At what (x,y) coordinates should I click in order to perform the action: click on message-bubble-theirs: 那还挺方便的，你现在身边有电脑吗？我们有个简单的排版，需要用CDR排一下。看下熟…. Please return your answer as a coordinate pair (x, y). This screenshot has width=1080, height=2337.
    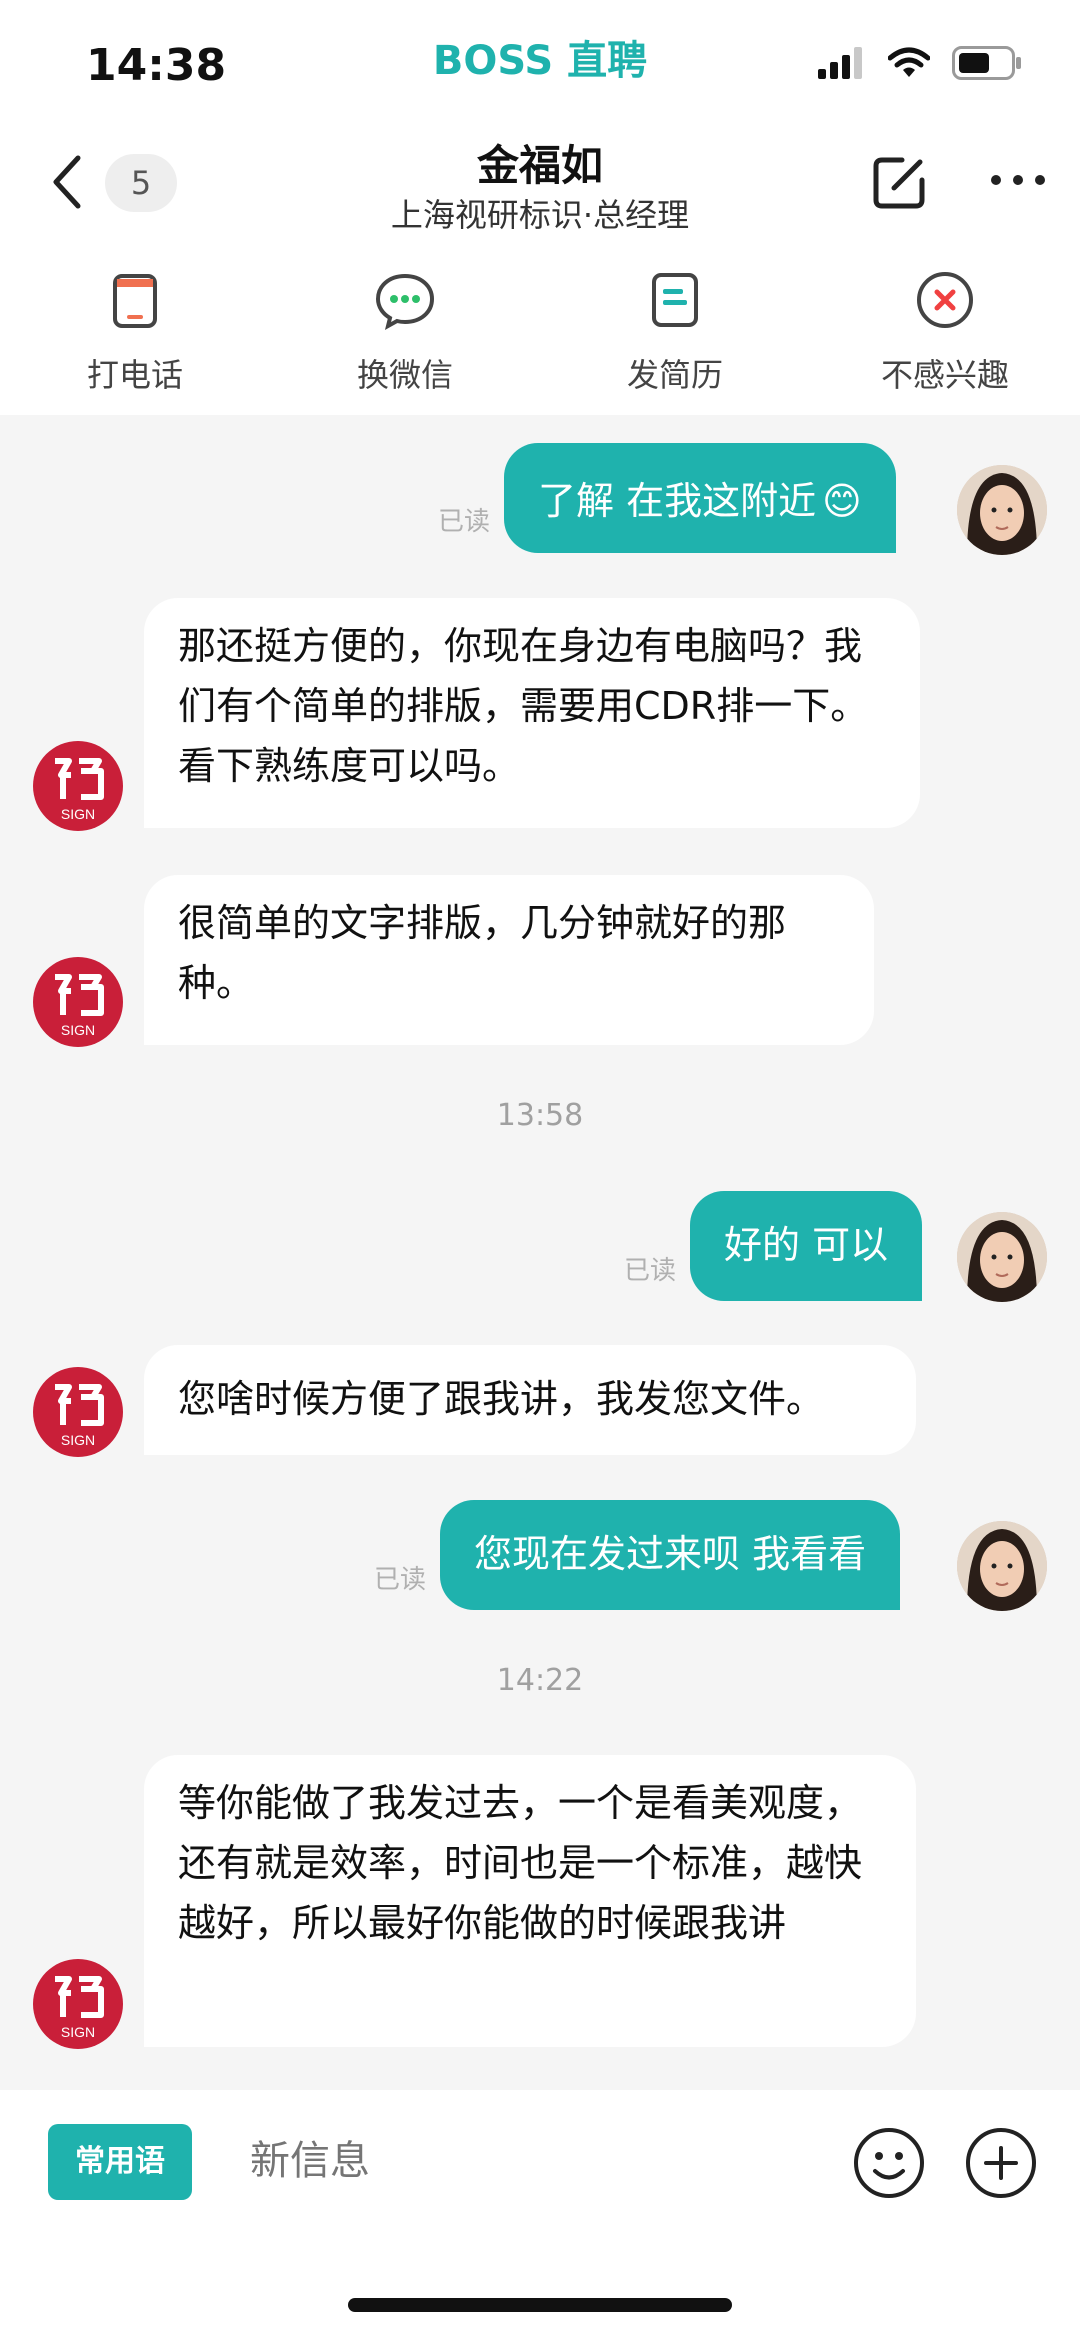
    Looking at the image, I should click on (532, 713).